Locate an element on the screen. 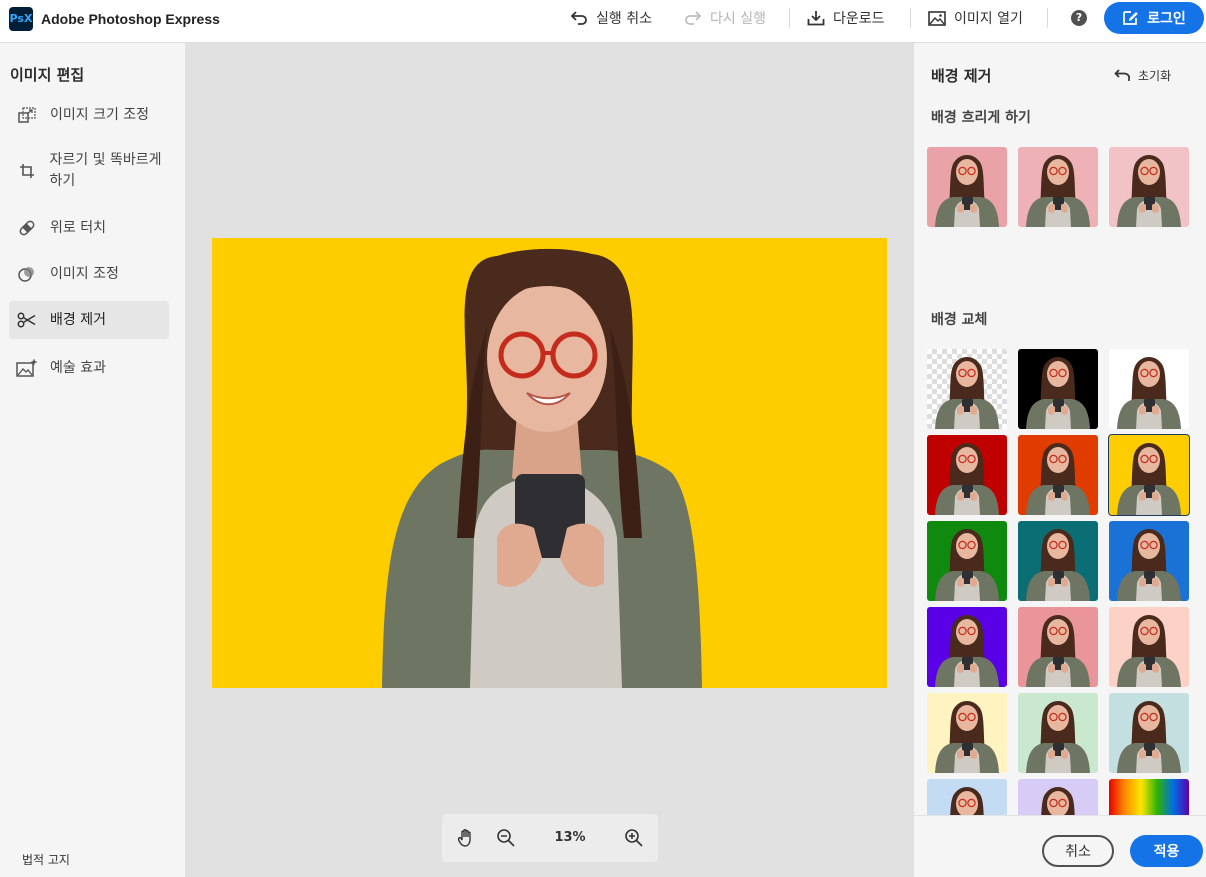 The width and height of the screenshot is (1206, 877). hand-icon is located at coordinates (466, 838).